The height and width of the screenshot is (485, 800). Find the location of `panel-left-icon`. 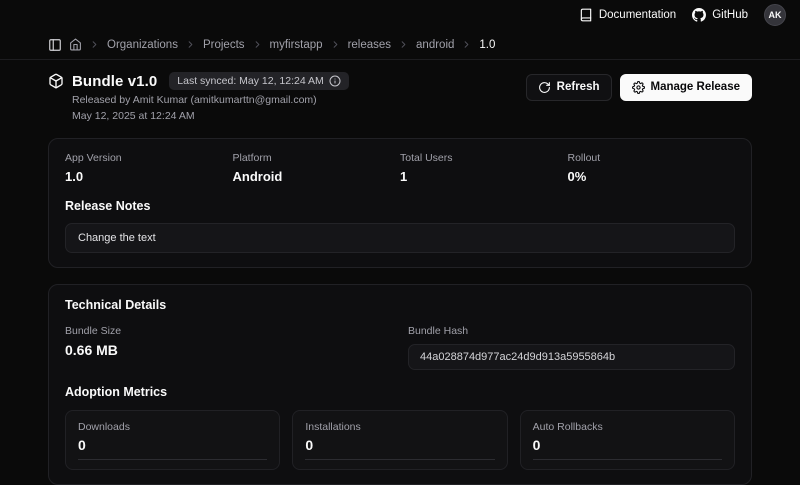

panel-left-icon is located at coordinates (55, 45).